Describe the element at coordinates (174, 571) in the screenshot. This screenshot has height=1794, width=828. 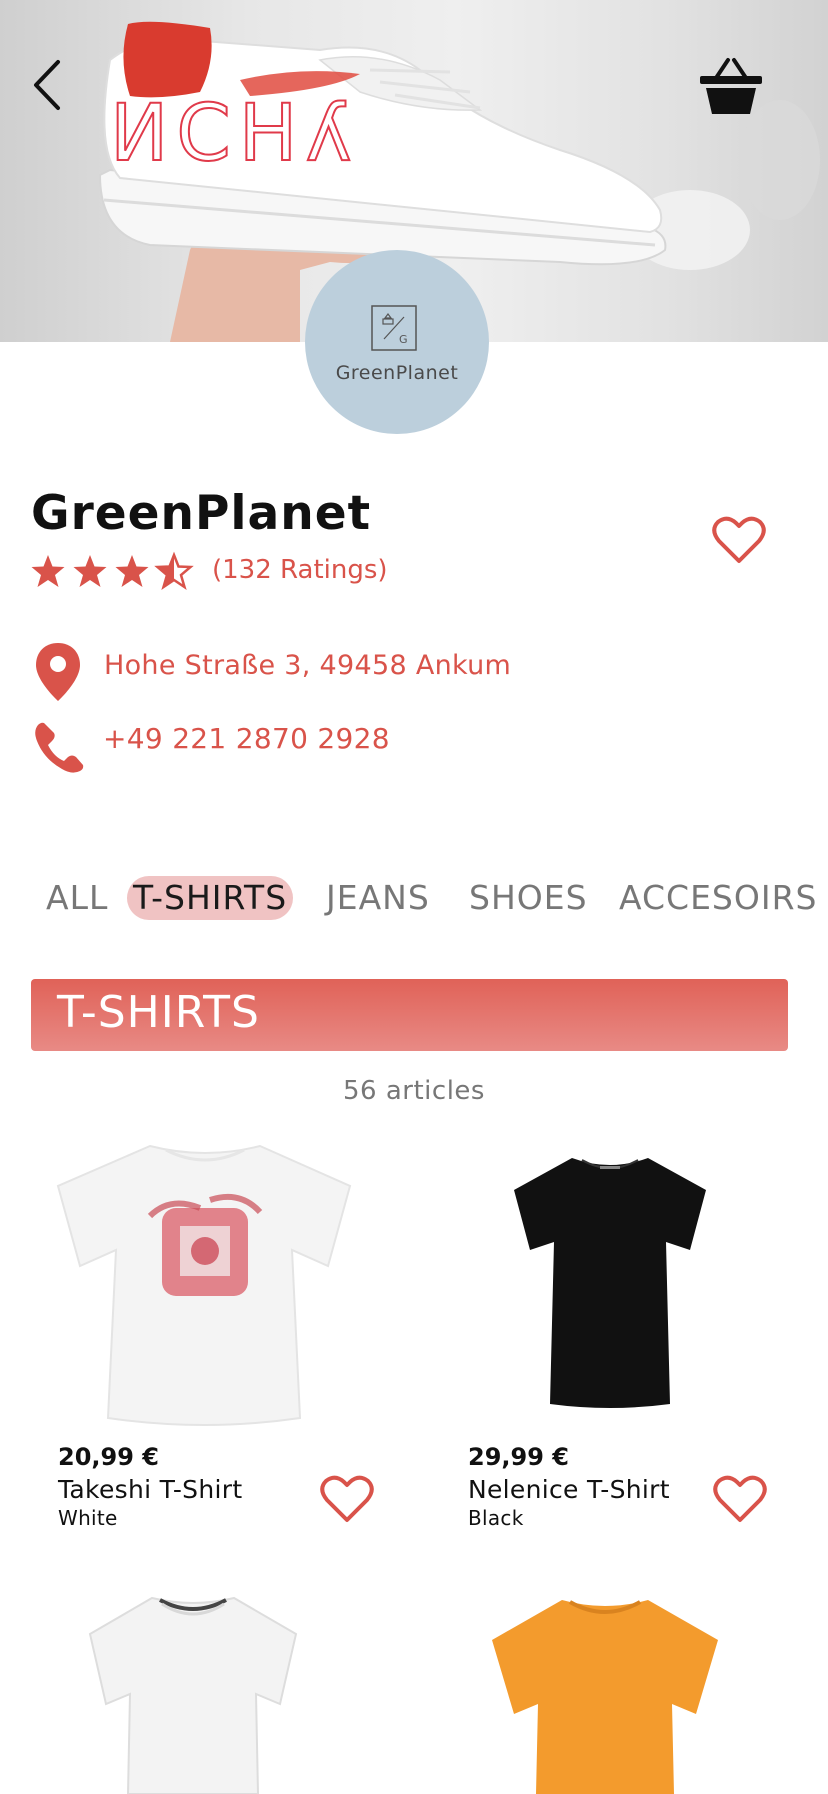
I see `half-star-icon` at that location.